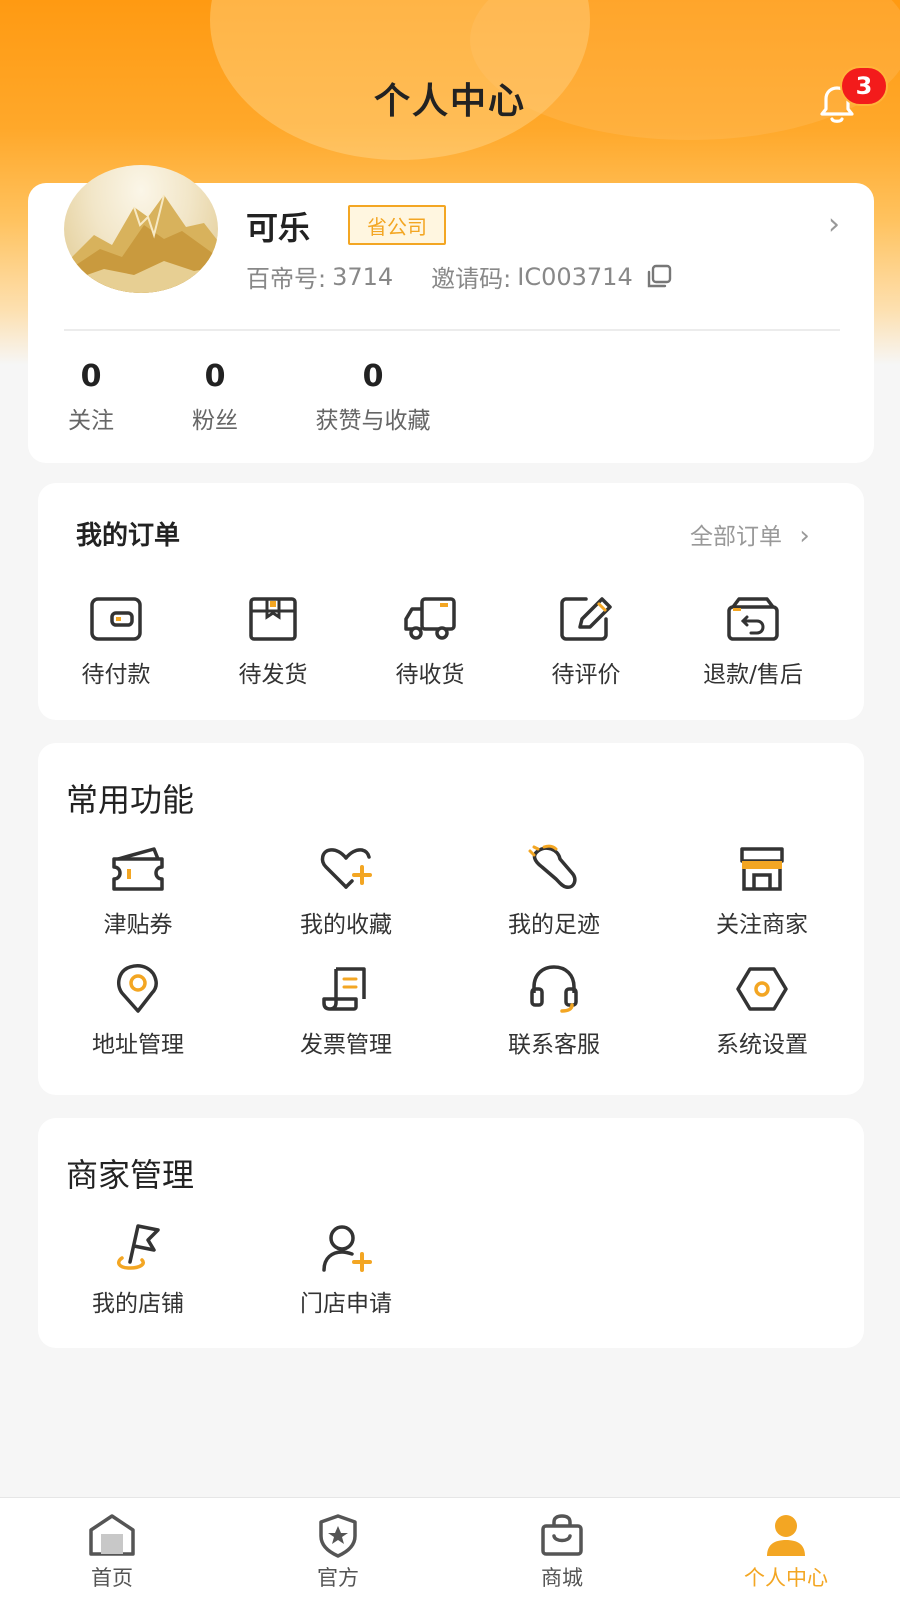 The image size is (900, 1600). What do you see at coordinates (346, 1045) in the screenshot?
I see `feature-label: 发票管理` at bounding box center [346, 1045].